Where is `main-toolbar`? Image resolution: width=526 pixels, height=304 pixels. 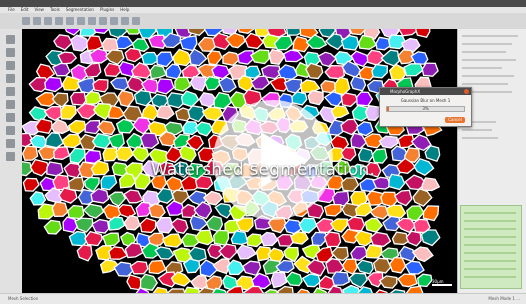
main-toolbar is located at coordinates (97, 21).